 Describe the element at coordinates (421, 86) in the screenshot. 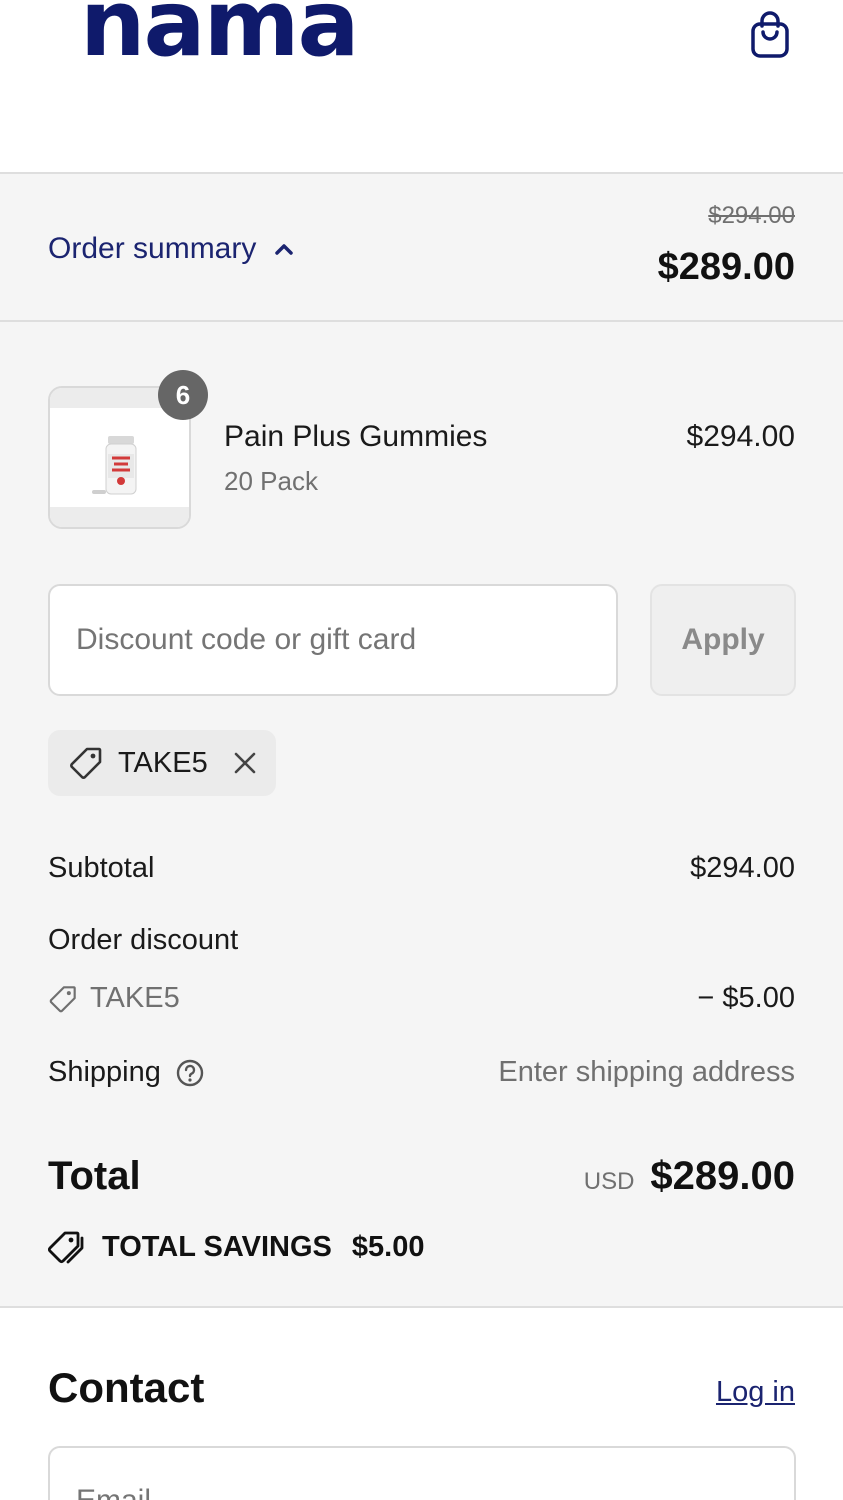

I see `site-header: nama` at that location.